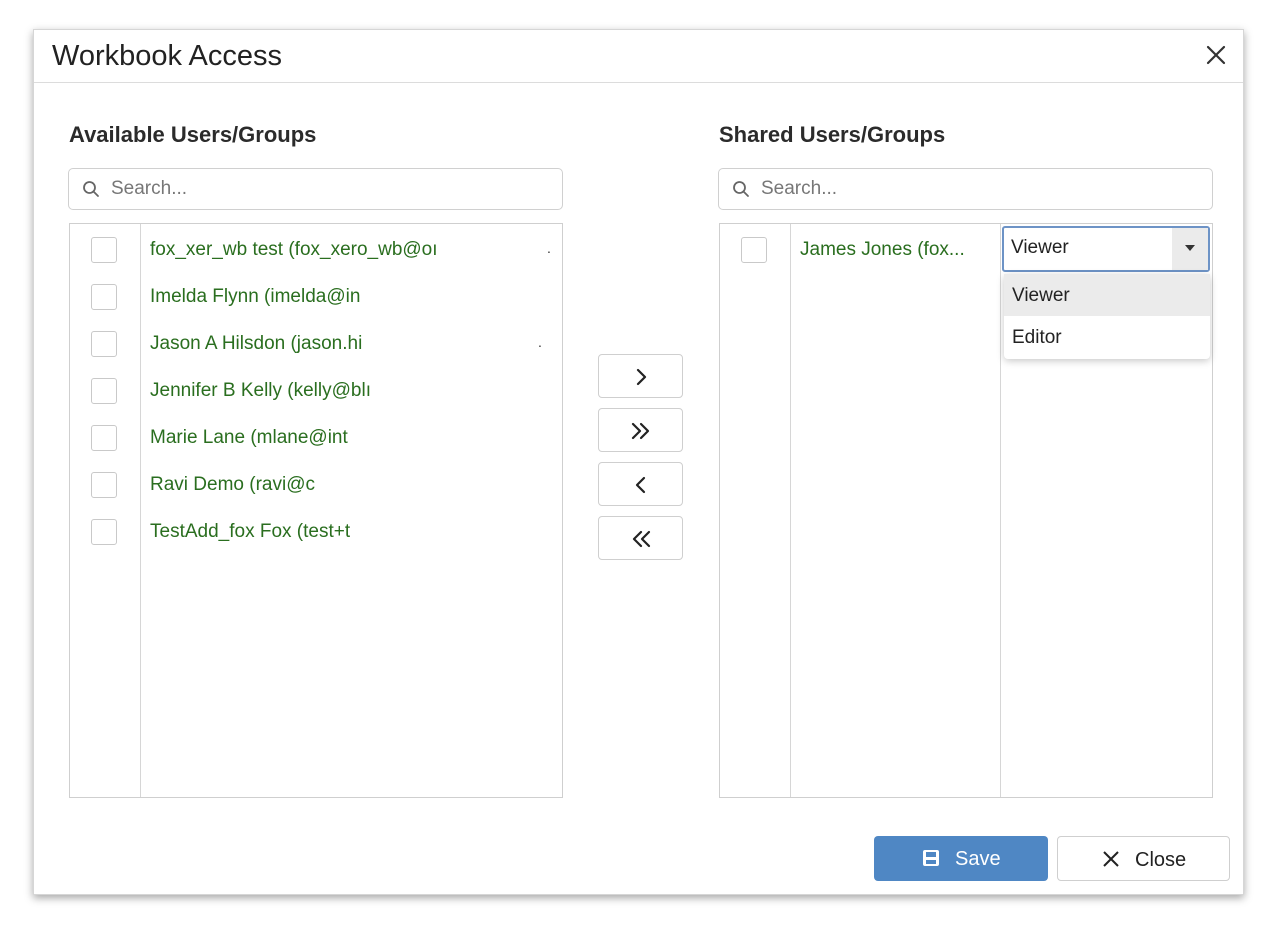  I want to click on user-label: Jennifer B Kelly (kelly@blı, so click(260, 390).